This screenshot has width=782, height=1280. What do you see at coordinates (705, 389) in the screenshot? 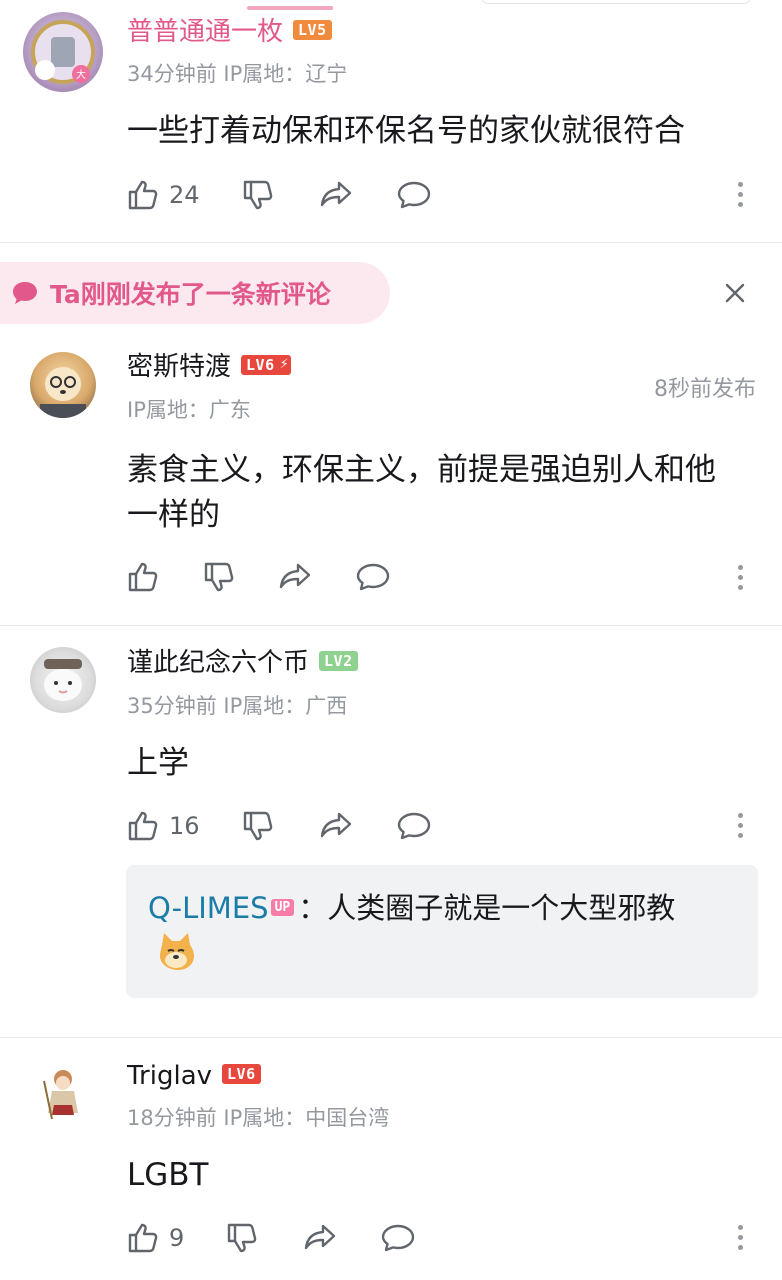
I see `publish-time: 8秒前发布` at bounding box center [705, 389].